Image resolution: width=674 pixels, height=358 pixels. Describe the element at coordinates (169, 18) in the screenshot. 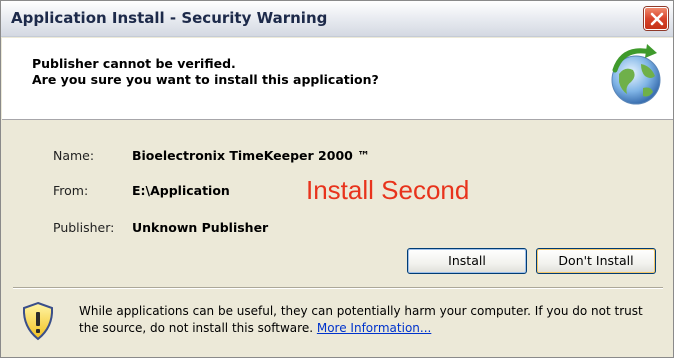

I see `dialog-title: Application Install - Security Warning` at that location.